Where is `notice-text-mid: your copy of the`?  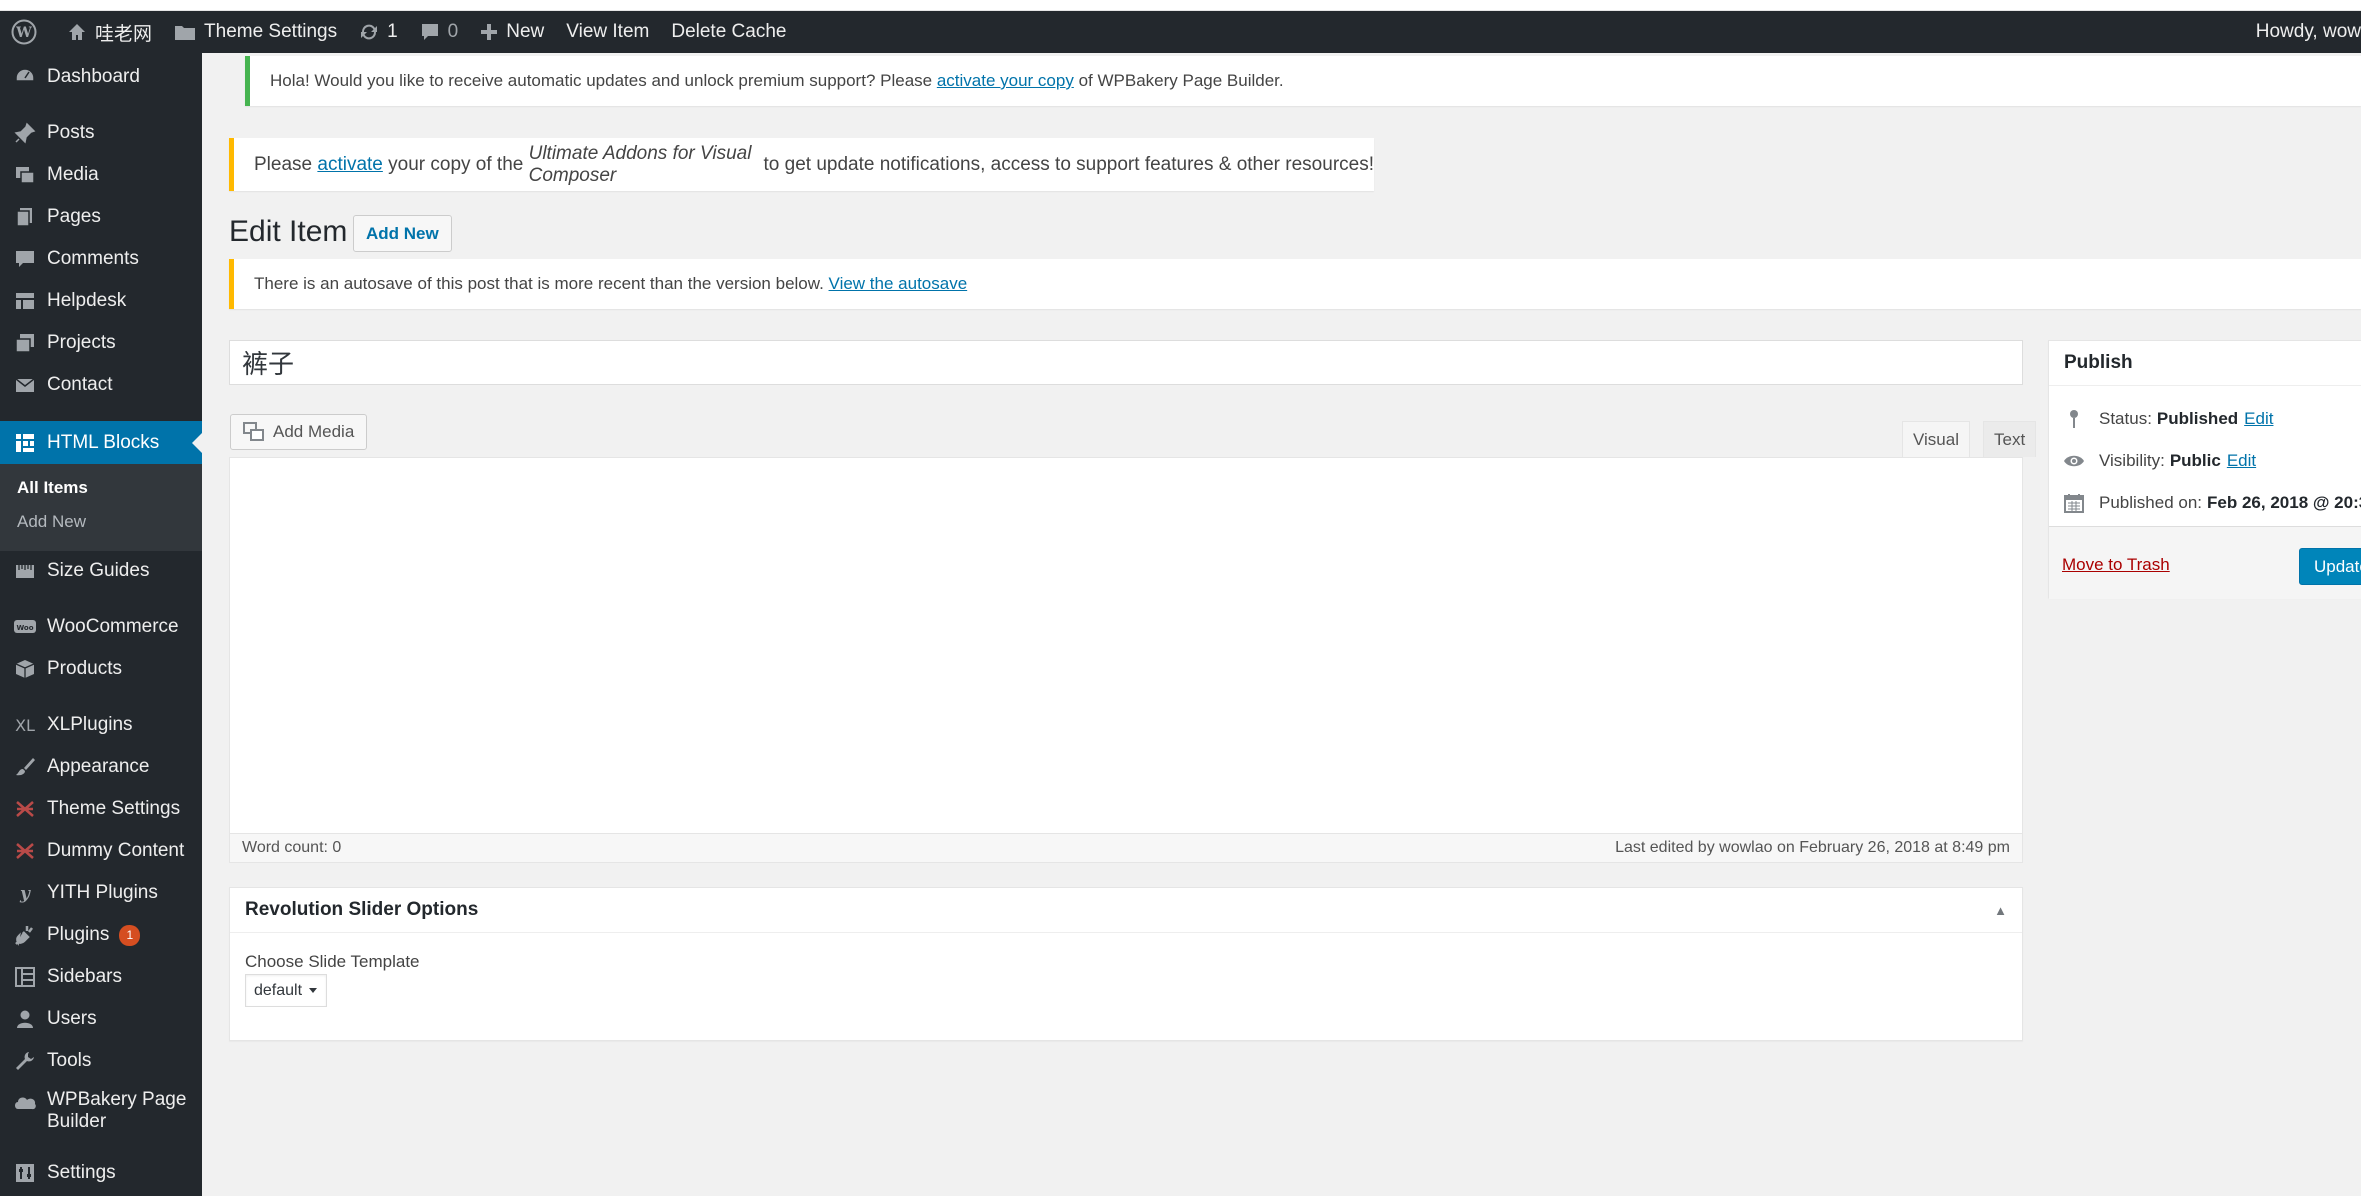 notice-text-mid: your copy of the is located at coordinates (455, 164).